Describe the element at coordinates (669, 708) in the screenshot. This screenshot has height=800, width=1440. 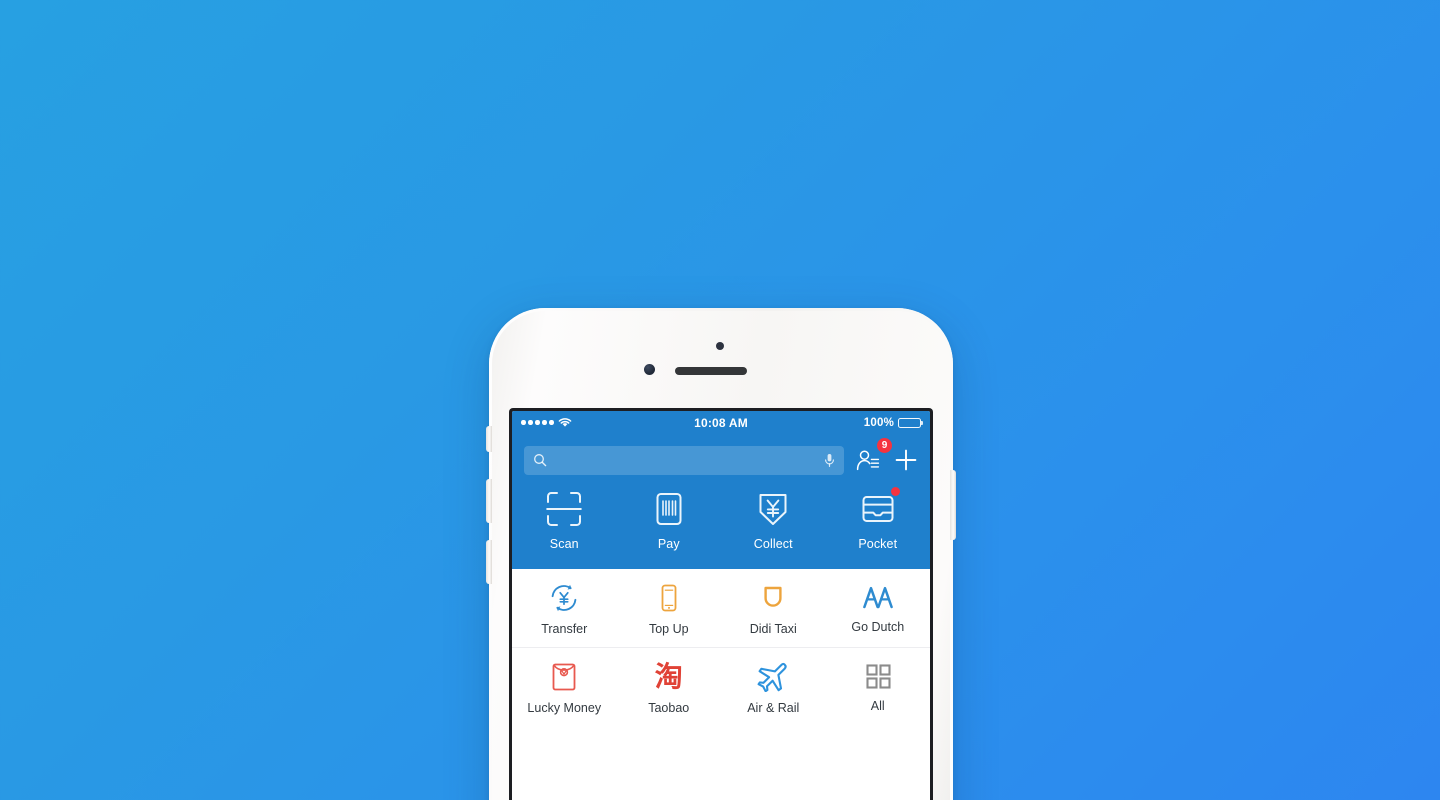
I see `service-label: Taobao` at that location.